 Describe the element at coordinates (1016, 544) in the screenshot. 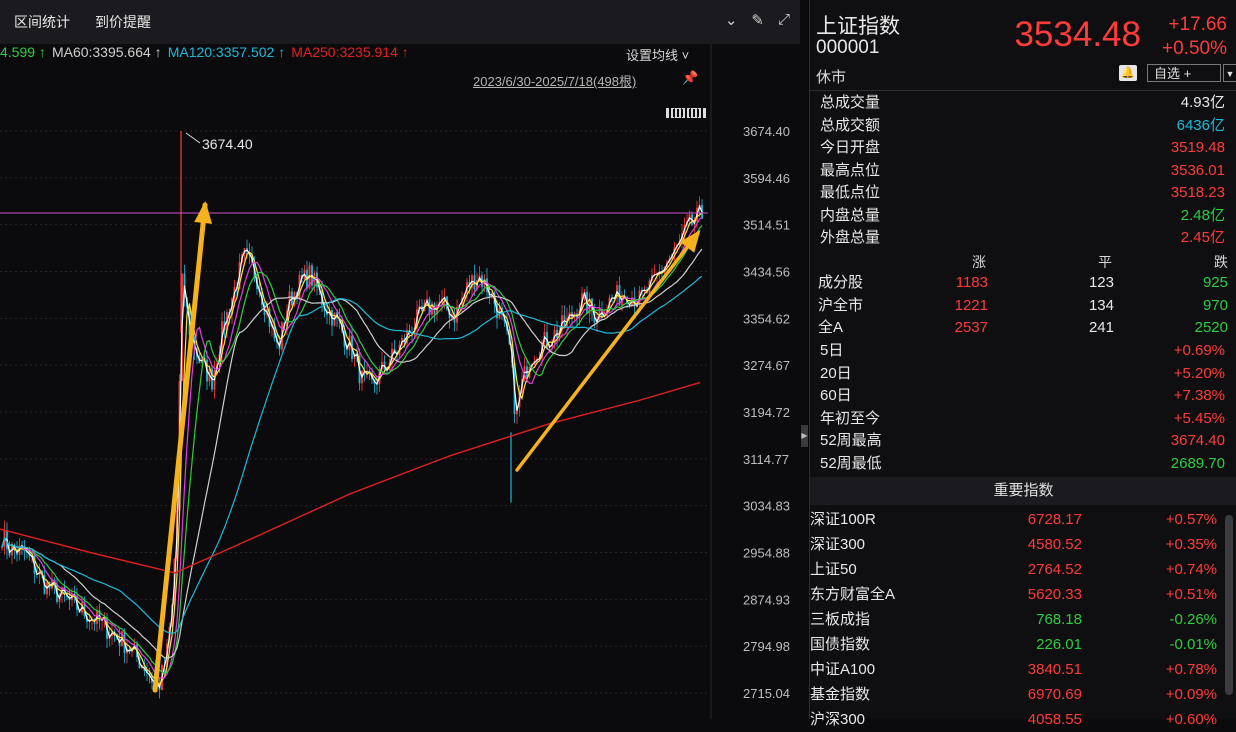

I see `index-row: 深证300 4580.52 +0.35%` at that location.